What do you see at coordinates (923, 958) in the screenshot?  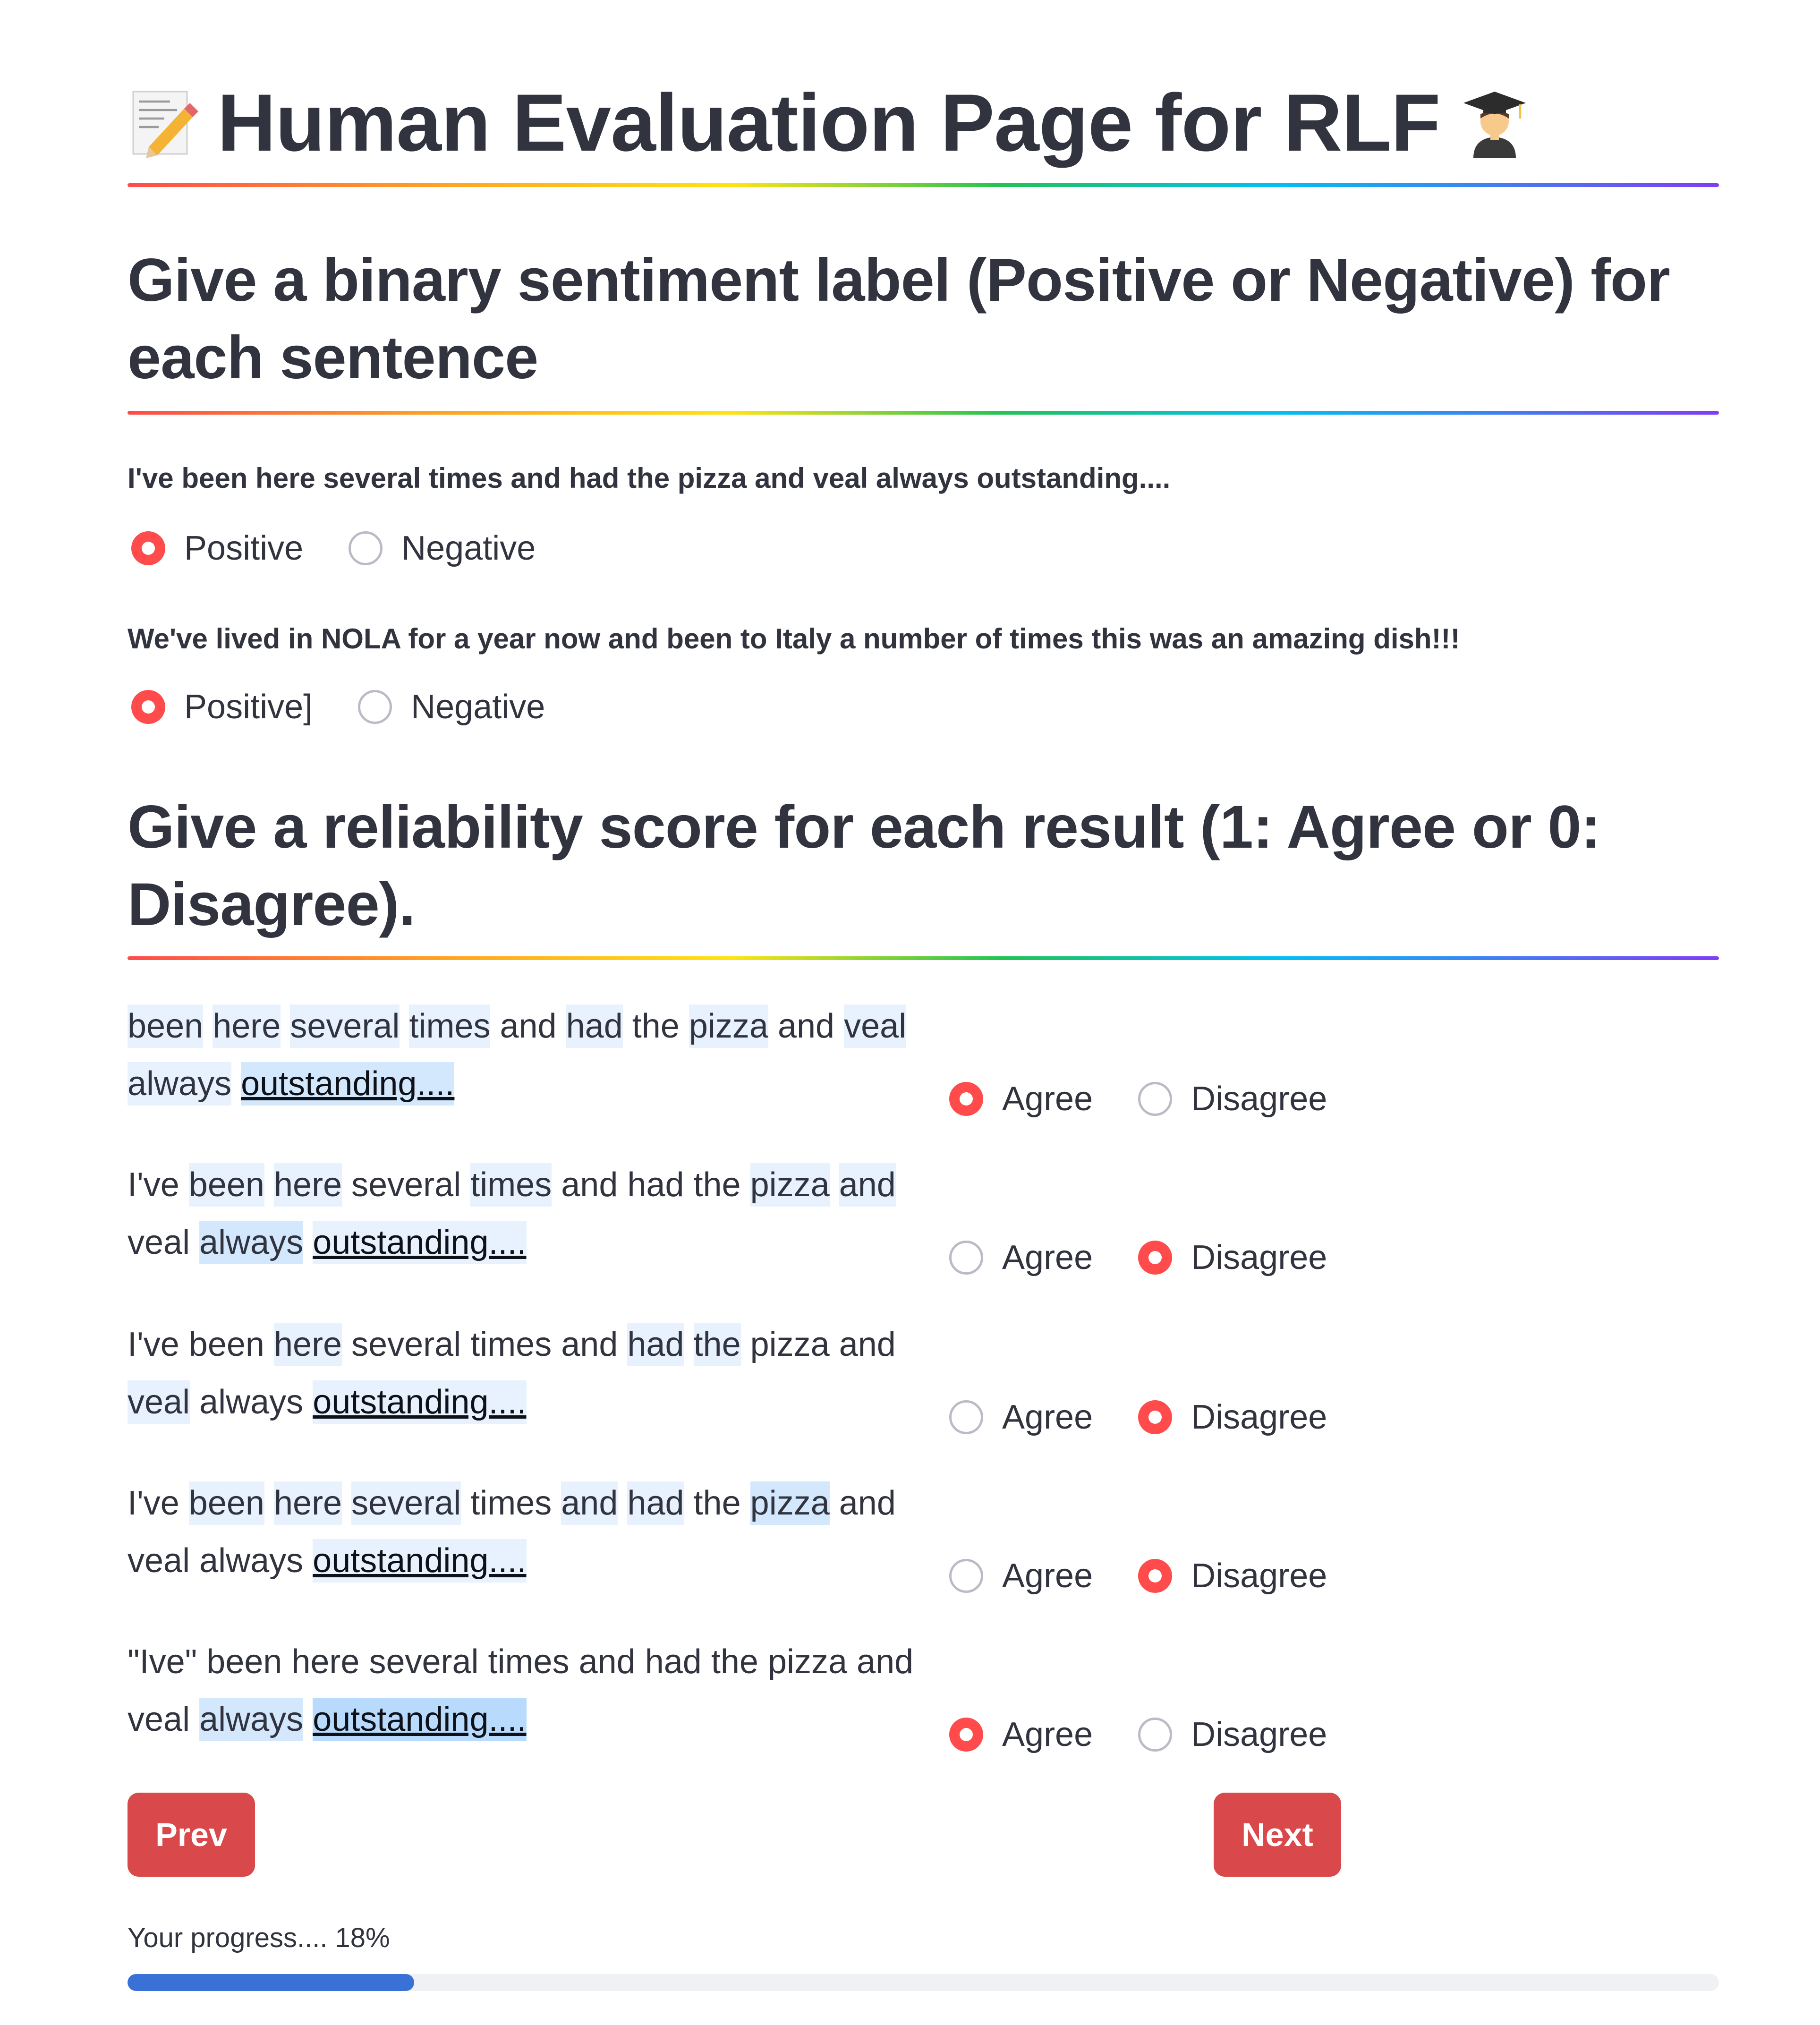 I see `reliability-divider` at bounding box center [923, 958].